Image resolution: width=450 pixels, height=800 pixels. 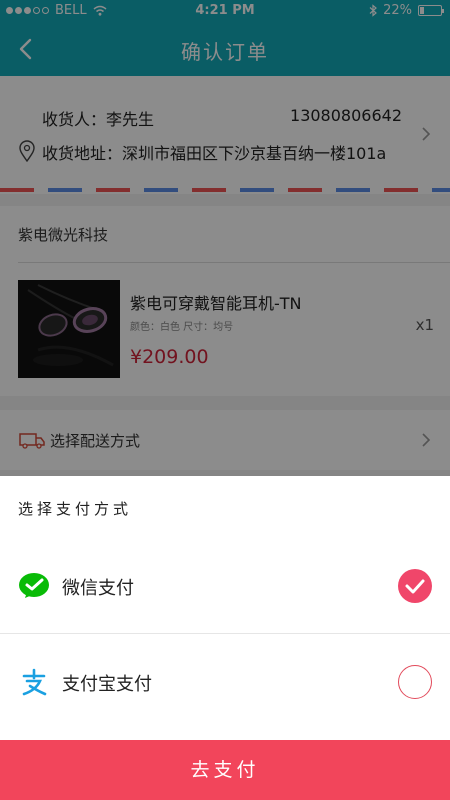 What do you see at coordinates (34, 585) in the screenshot?
I see `wechat-pay-icon` at bounding box center [34, 585].